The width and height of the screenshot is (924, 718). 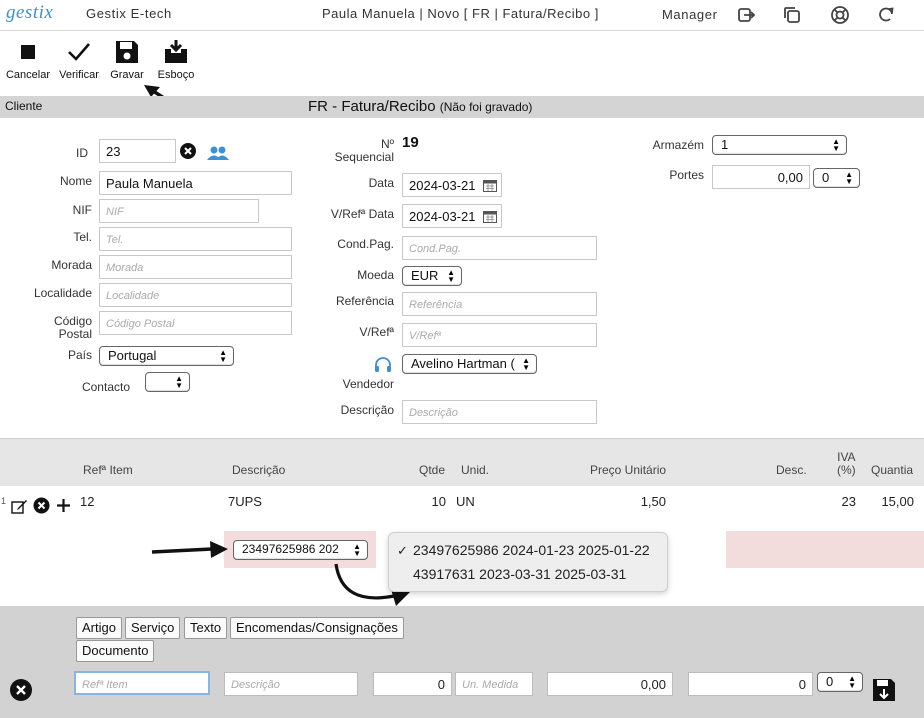 I want to click on shipping-tax-select: 0 ▲ ▼, so click(x=836, y=178).